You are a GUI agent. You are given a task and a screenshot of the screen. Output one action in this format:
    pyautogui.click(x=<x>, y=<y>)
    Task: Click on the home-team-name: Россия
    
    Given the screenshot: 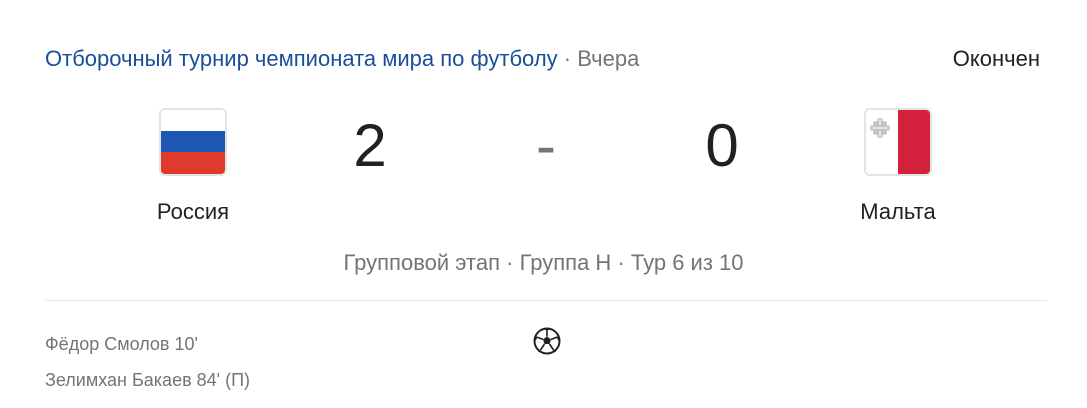 What is the action you would take?
    pyautogui.click(x=193, y=212)
    